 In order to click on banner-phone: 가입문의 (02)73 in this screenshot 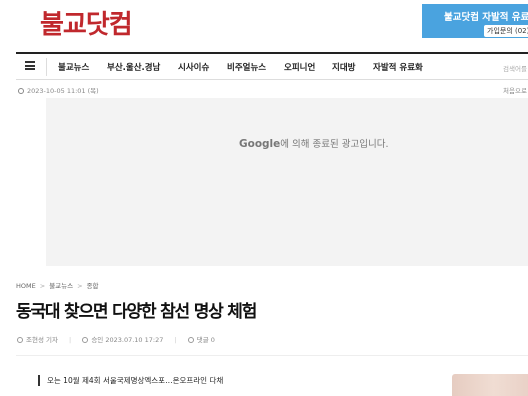, I will do `click(506, 31)`.